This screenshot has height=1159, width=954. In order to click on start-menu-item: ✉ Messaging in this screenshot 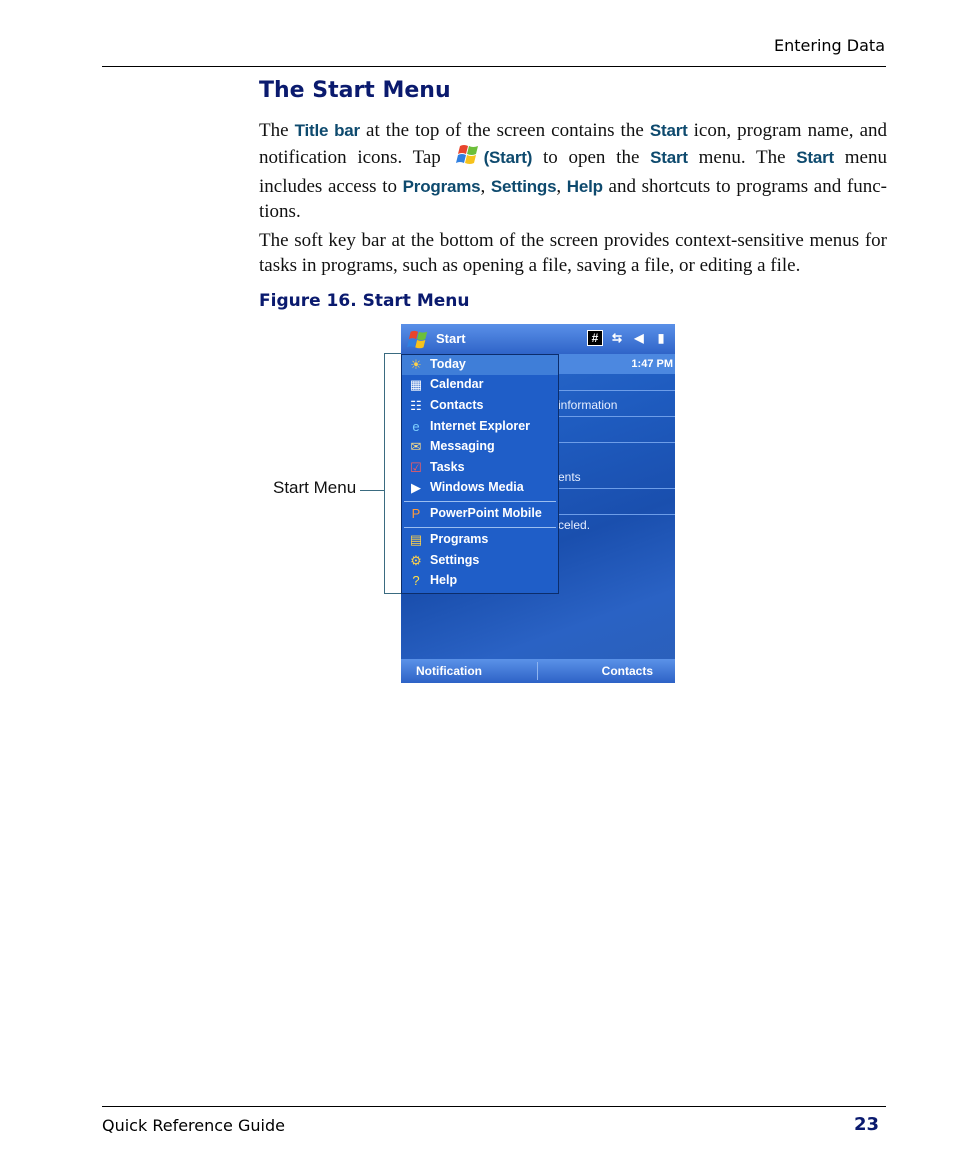, I will do `click(480, 447)`.